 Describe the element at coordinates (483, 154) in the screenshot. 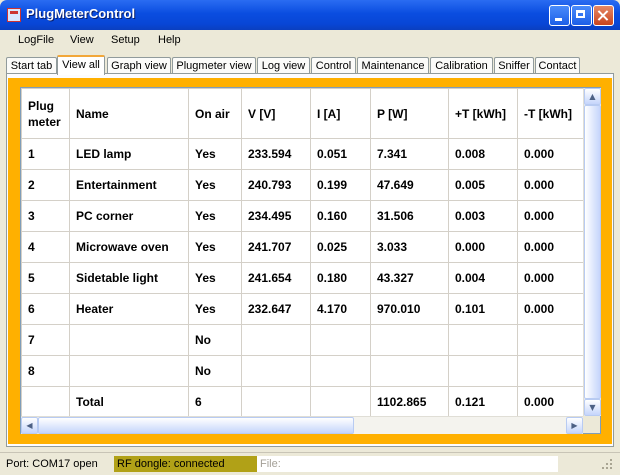

I see `cell-plus-t: 0.008` at that location.